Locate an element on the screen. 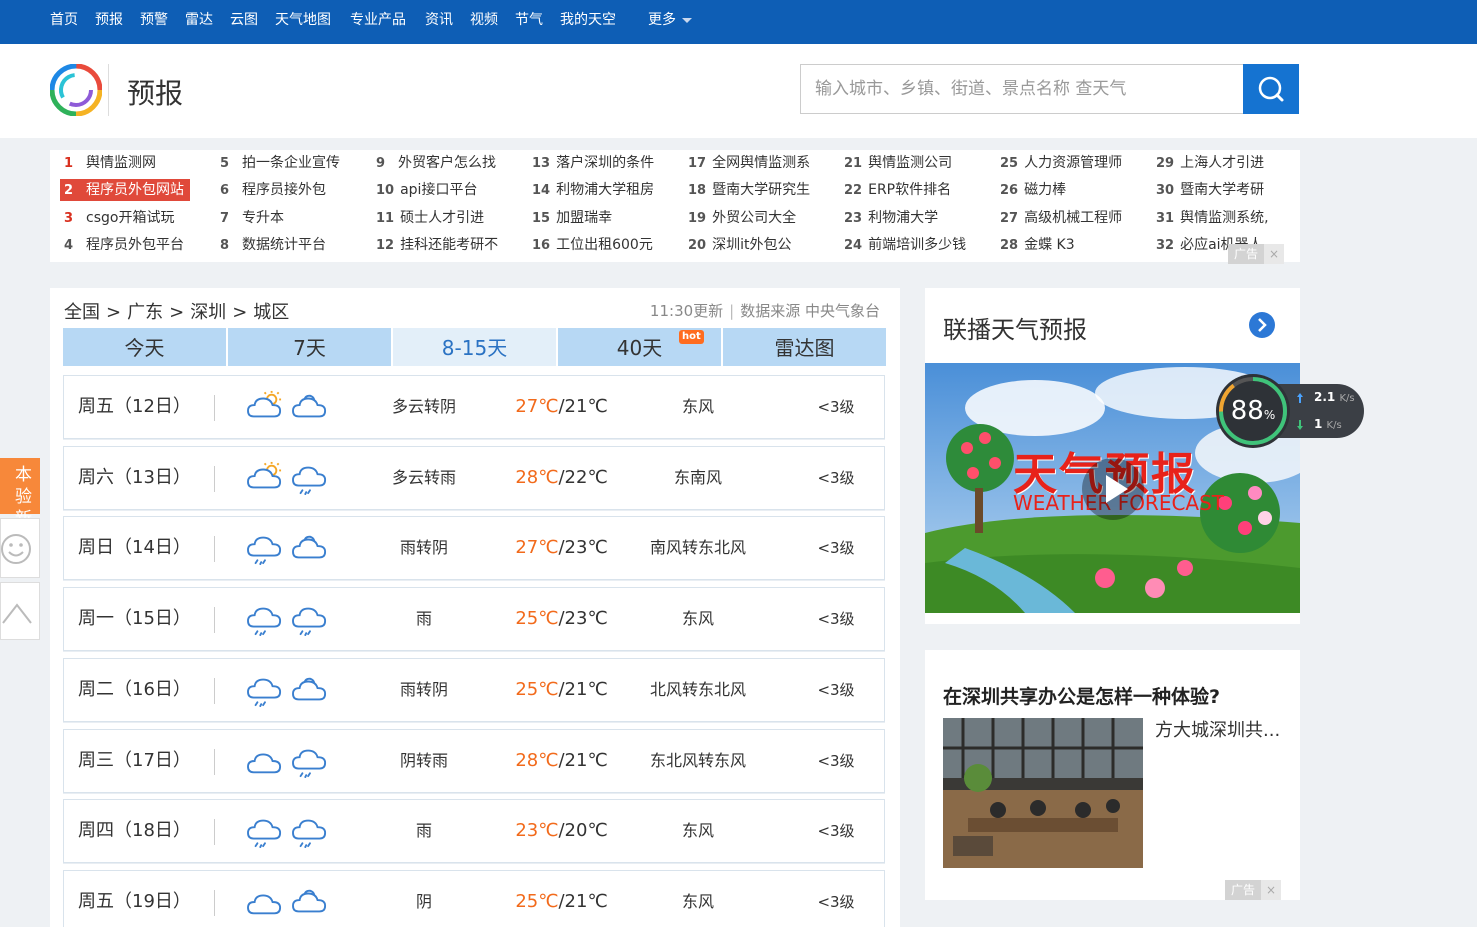 This screenshot has height=927, width=1477. hotlink-item: 29 上海人才引进 is located at coordinates (1211, 163).